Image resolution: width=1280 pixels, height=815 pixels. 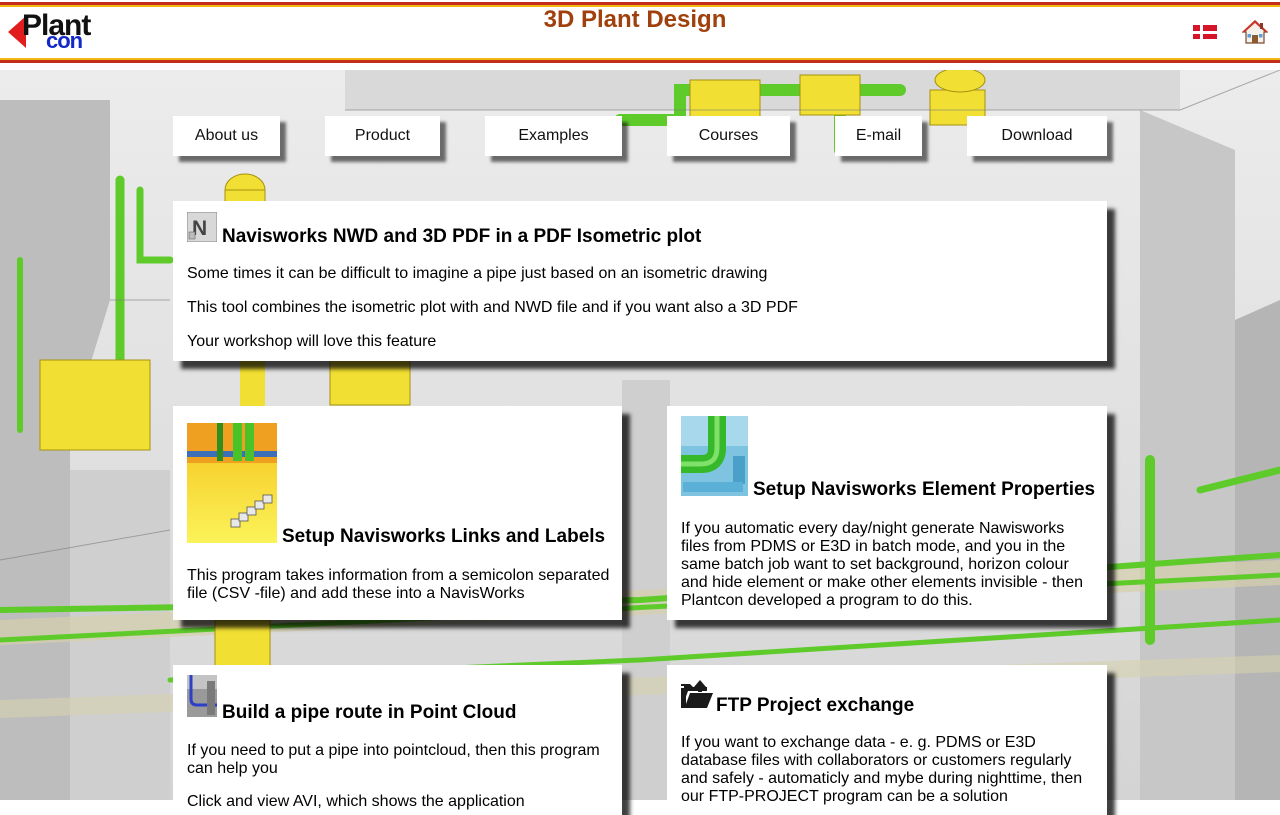 What do you see at coordinates (640, 61) in the screenshot?
I see `header-red-line-bottom` at bounding box center [640, 61].